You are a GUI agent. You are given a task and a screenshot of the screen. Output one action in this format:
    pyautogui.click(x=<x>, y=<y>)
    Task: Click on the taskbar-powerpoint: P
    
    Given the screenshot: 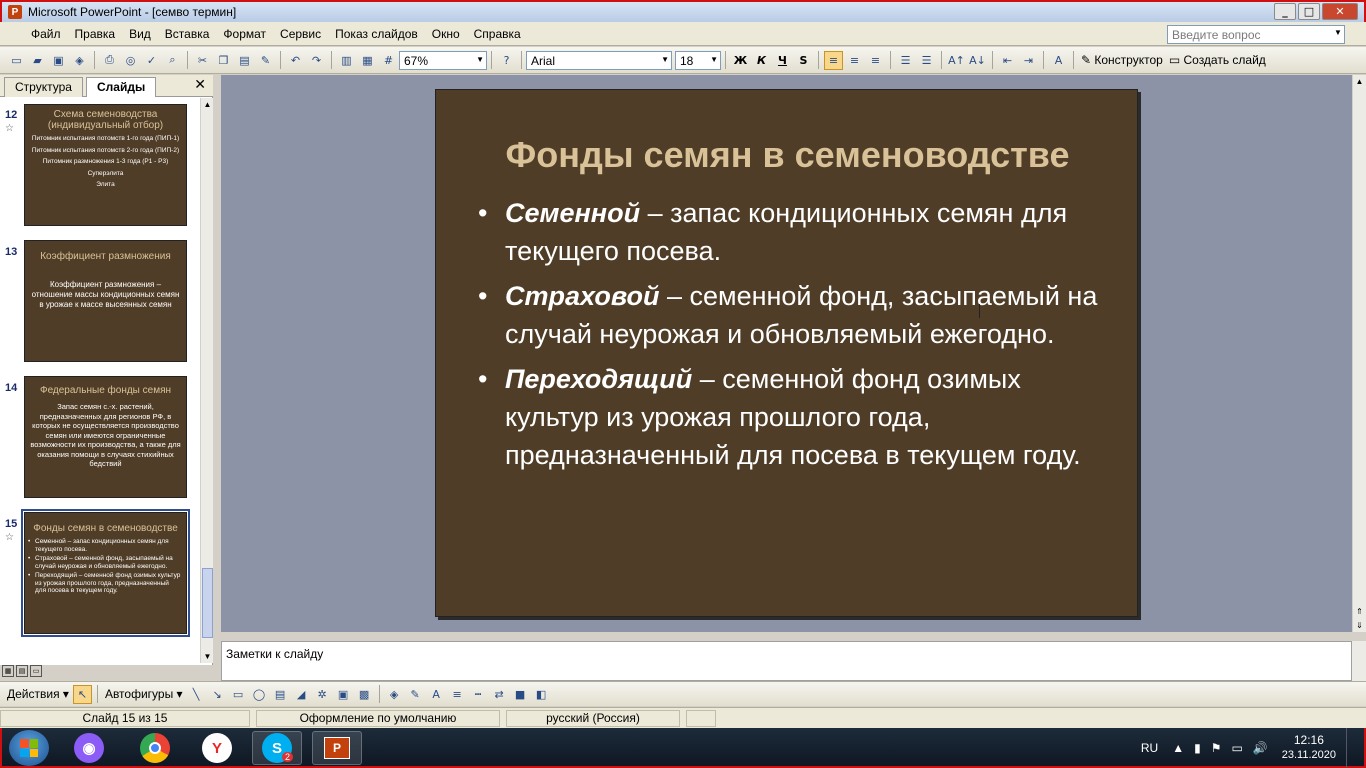 What is the action you would take?
    pyautogui.click(x=337, y=748)
    